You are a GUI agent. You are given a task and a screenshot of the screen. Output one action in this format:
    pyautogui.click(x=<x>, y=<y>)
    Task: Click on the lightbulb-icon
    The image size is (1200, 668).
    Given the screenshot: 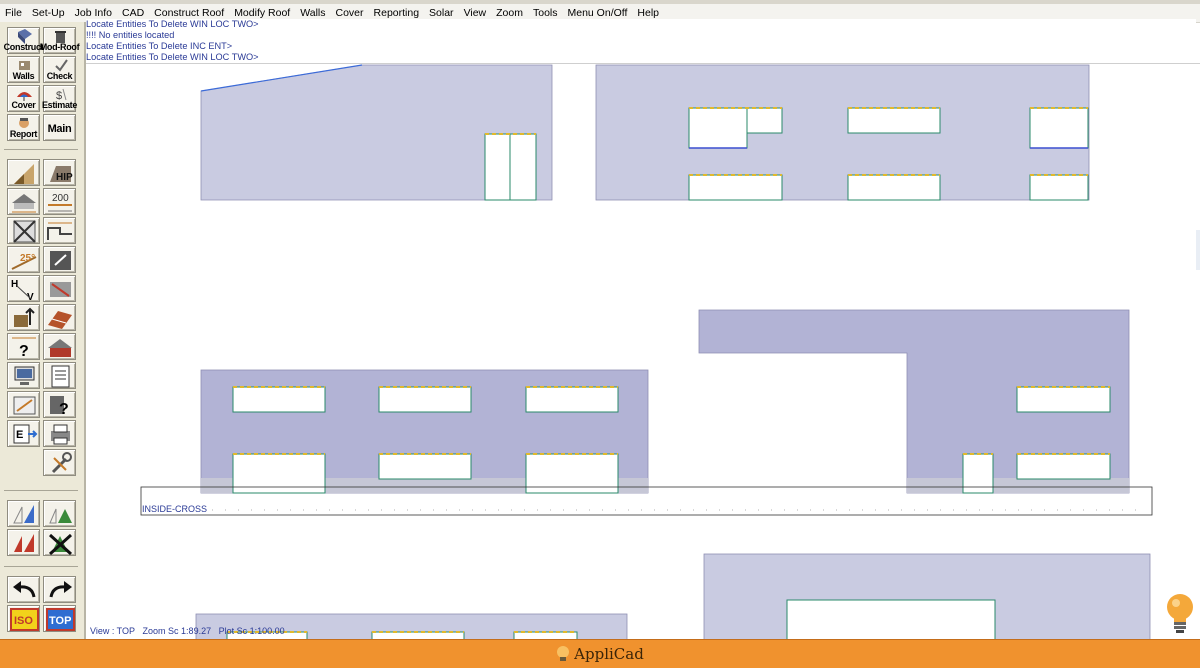 What is the action you would take?
    pyautogui.click(x=1180, y=614)
    